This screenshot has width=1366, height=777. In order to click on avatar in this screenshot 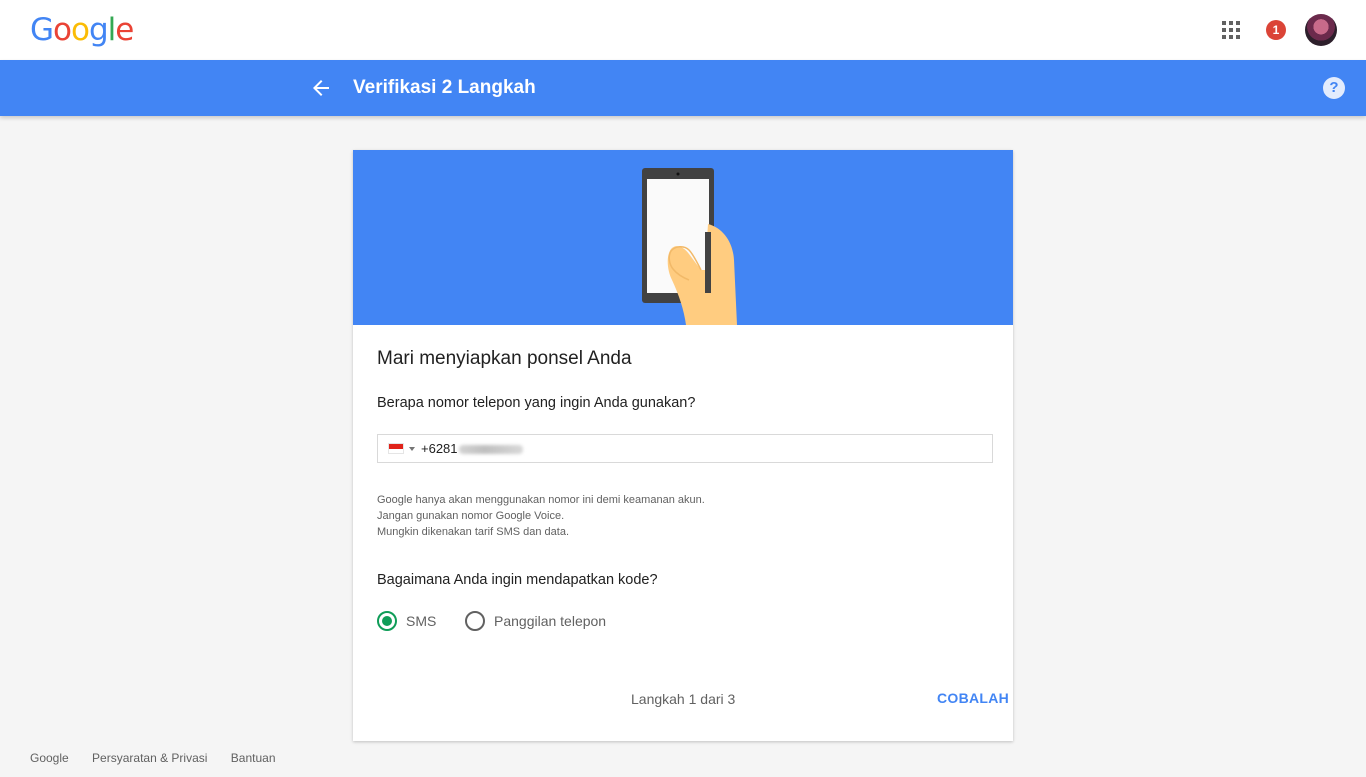, I will do `click(1321, 30)`.